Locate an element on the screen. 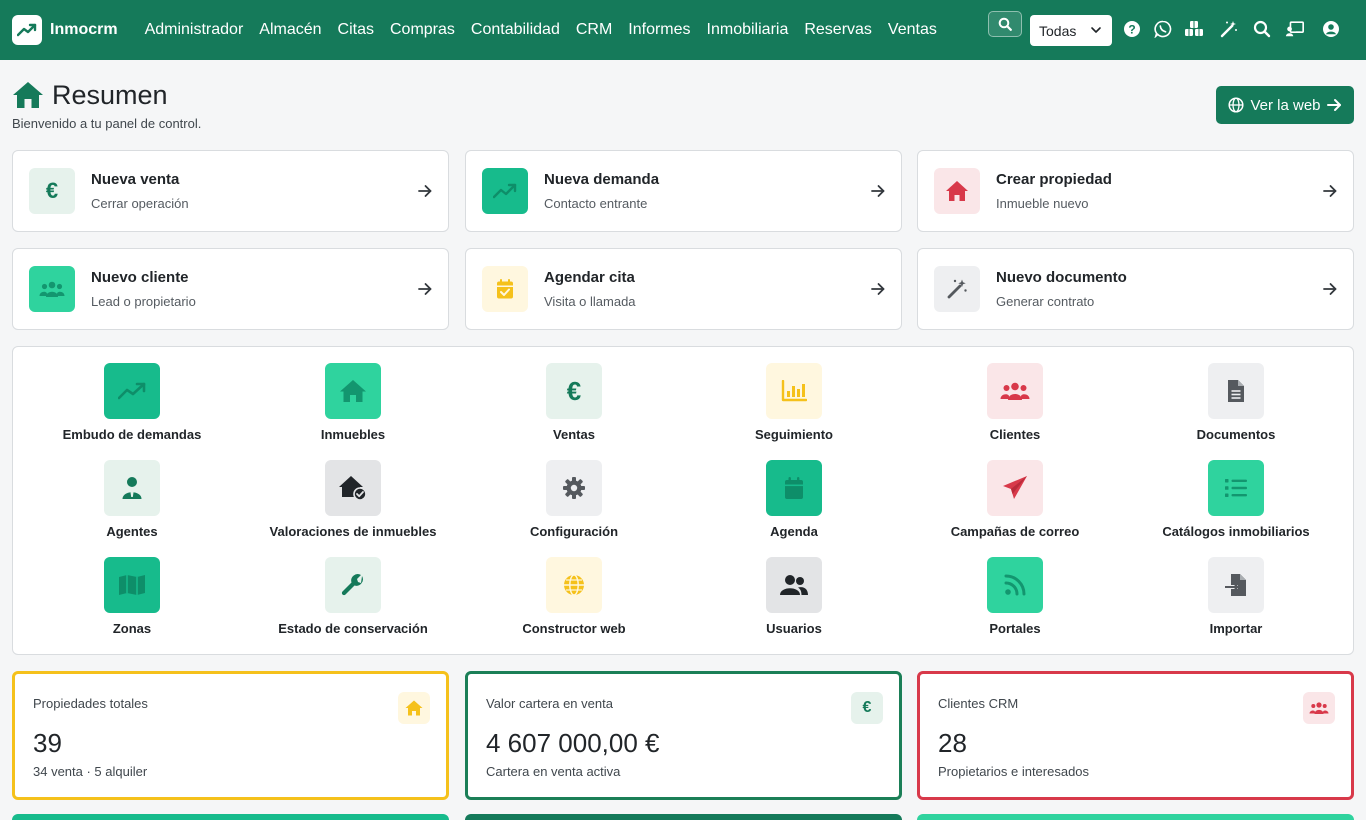 This screenshot has height=820, width=1366. app-web-builder: Constructor web is located at coordinates (574, 602).